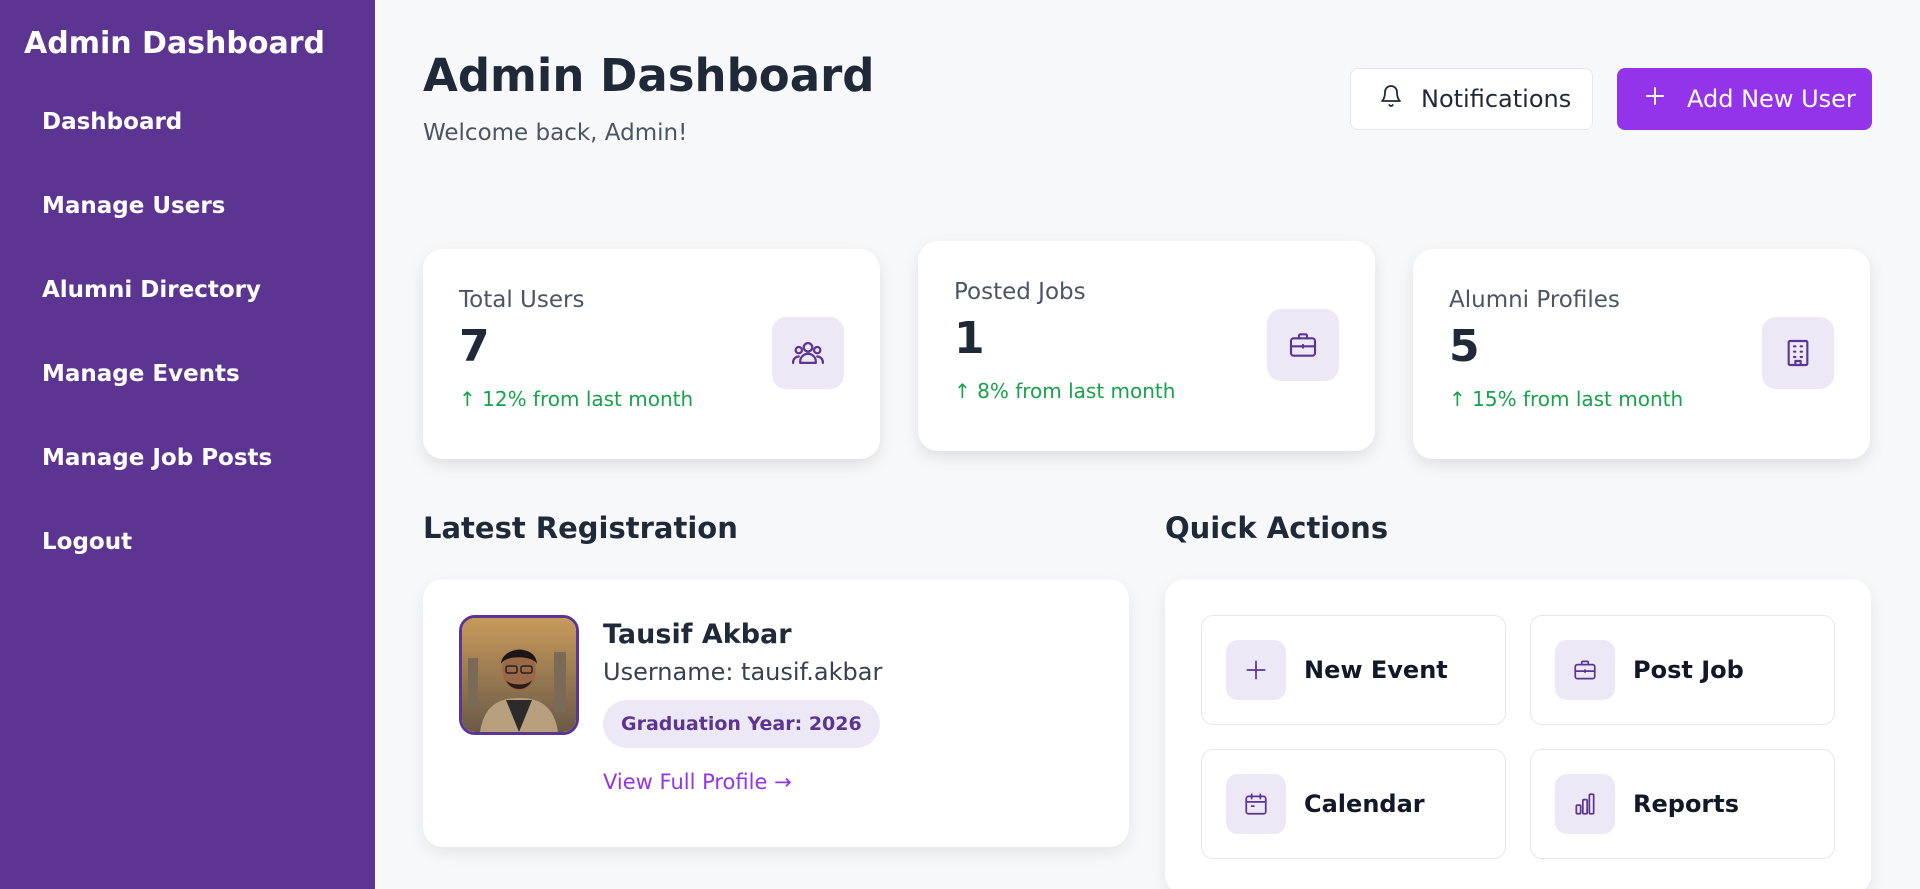 The width and height of the screenshot is (1920, 889). I want to click on quick-action-new-event: New Event, so click(1353, 670).